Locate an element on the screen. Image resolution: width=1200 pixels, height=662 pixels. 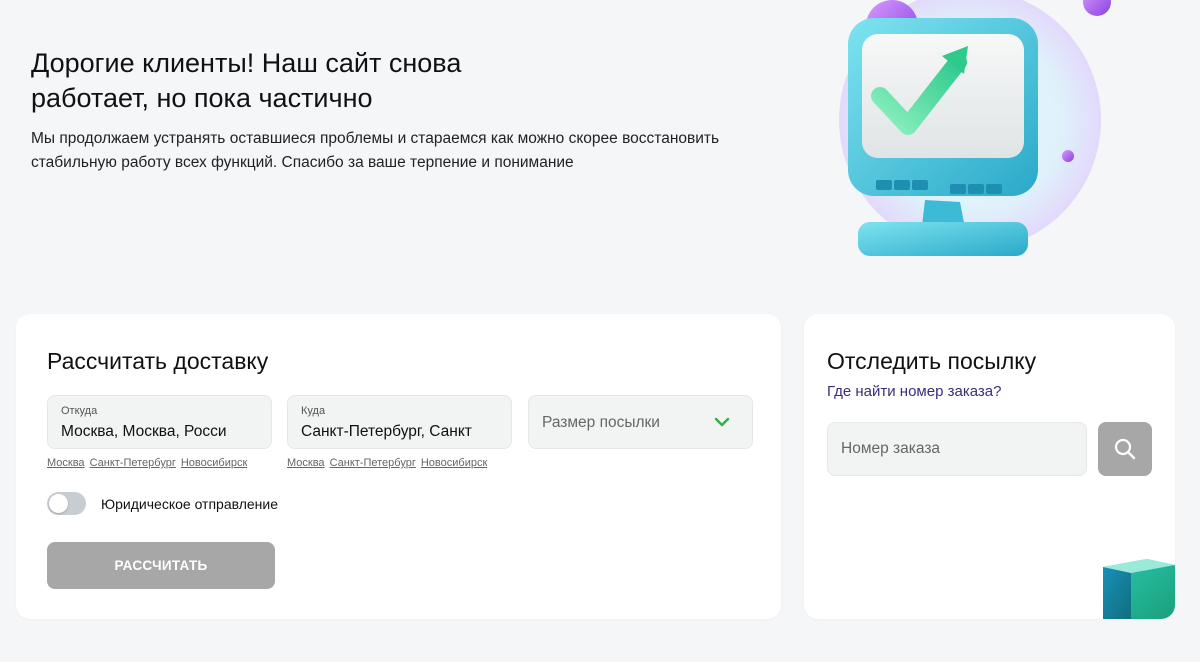
to-quick-links: Москва Санкт-Петербург Новосибирск is located at coordinates (389, 463).